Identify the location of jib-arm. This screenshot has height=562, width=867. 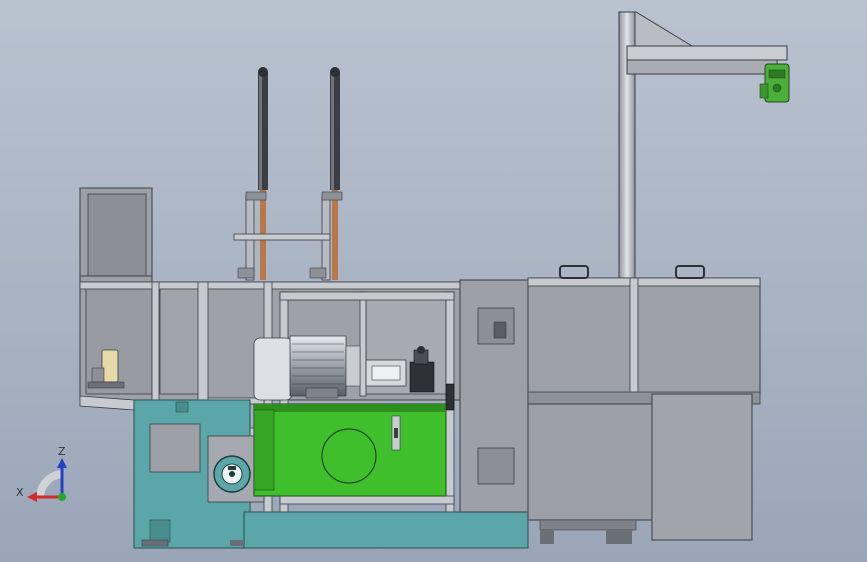
(707, 53).